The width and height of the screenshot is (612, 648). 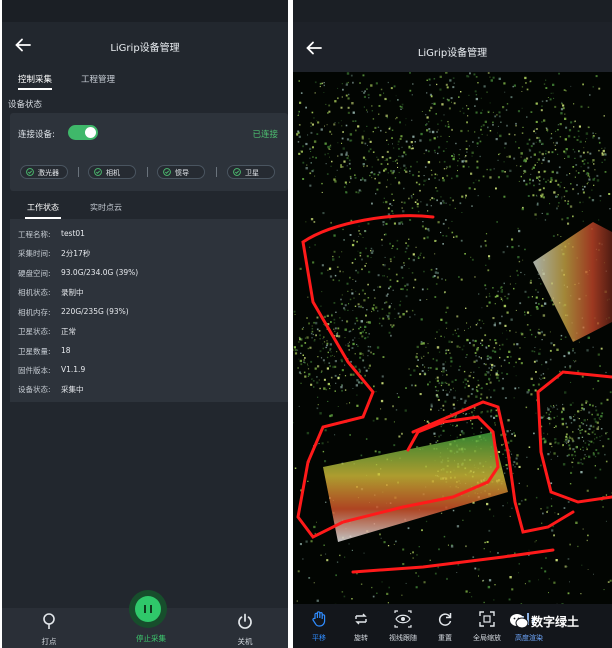 What do you see at coordinates (151, 638) in the screenshot?
I see `stop-collect-label: 停止采集` at bounding box center [151, 638].